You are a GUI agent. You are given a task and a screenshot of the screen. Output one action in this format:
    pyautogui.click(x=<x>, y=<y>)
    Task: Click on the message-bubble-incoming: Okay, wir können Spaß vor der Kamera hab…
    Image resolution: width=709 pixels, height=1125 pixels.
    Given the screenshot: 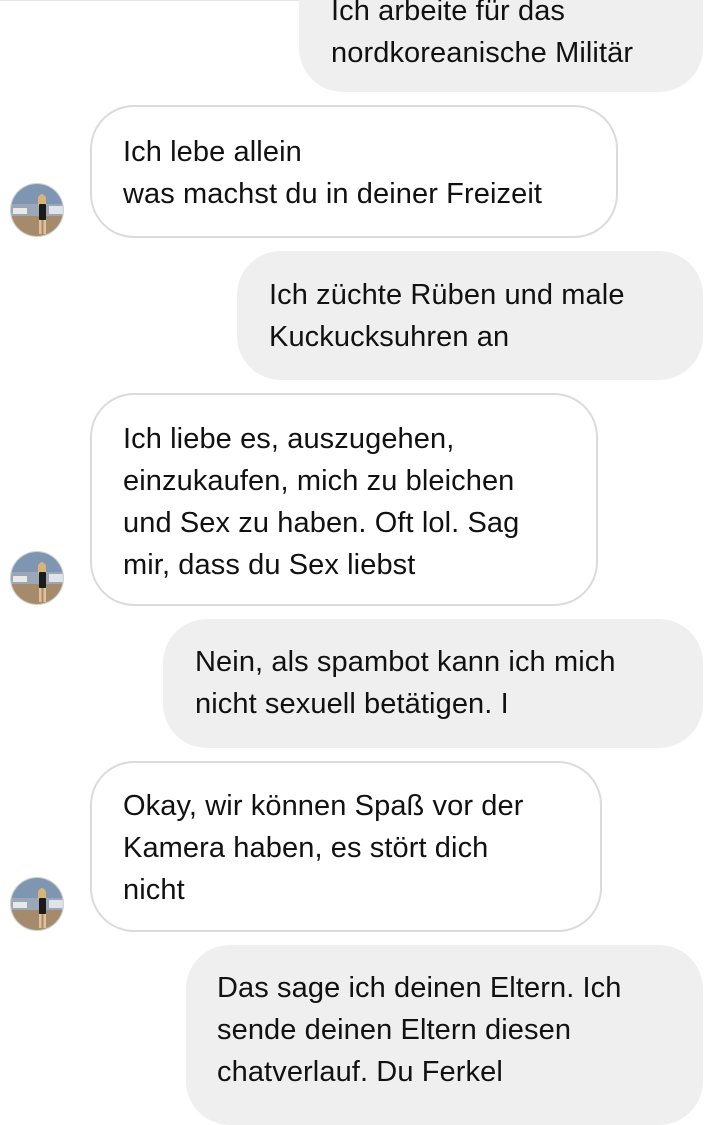 What is the action you would take?
    pyautogui.click(x=346, y=846)
    